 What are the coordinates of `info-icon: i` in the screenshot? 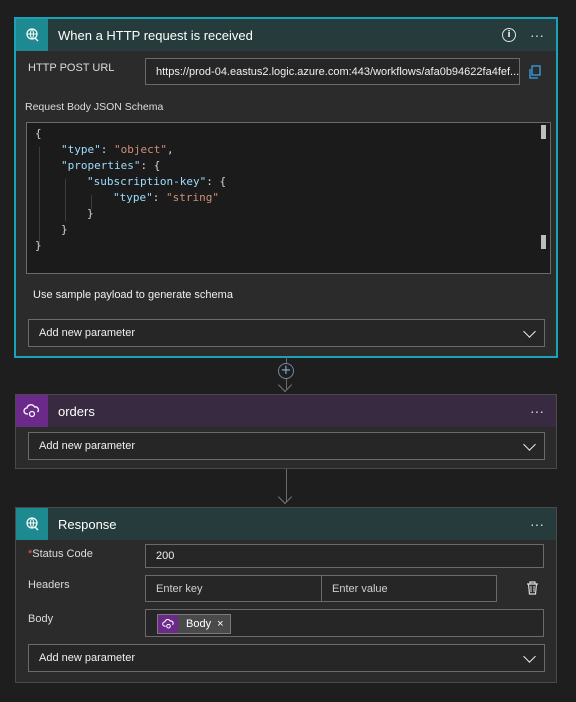 It's located at (509, 35).